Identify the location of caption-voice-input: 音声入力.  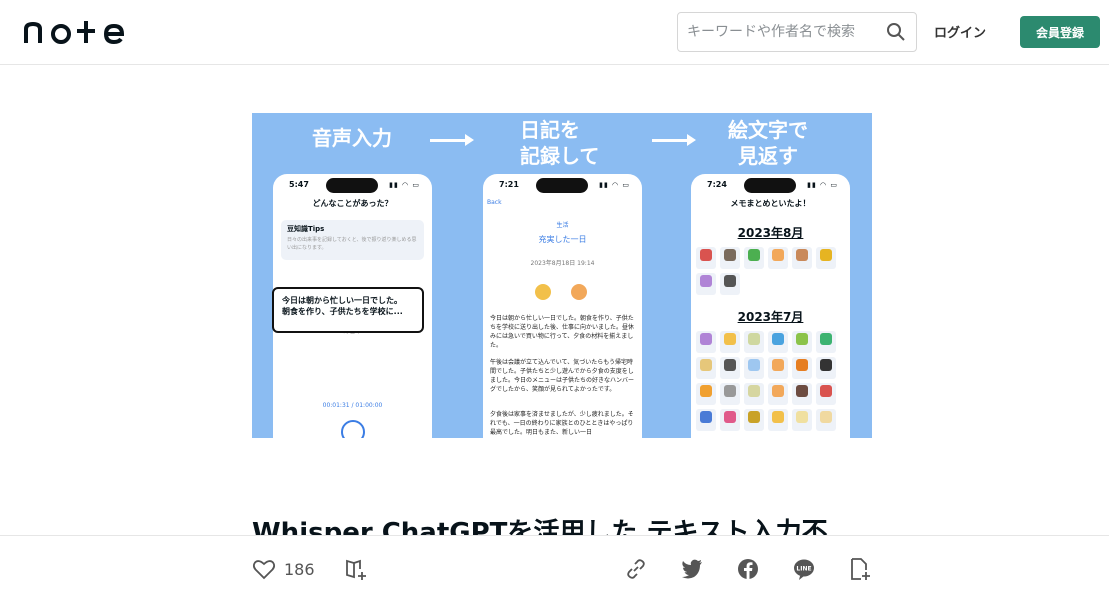
(352, 138).